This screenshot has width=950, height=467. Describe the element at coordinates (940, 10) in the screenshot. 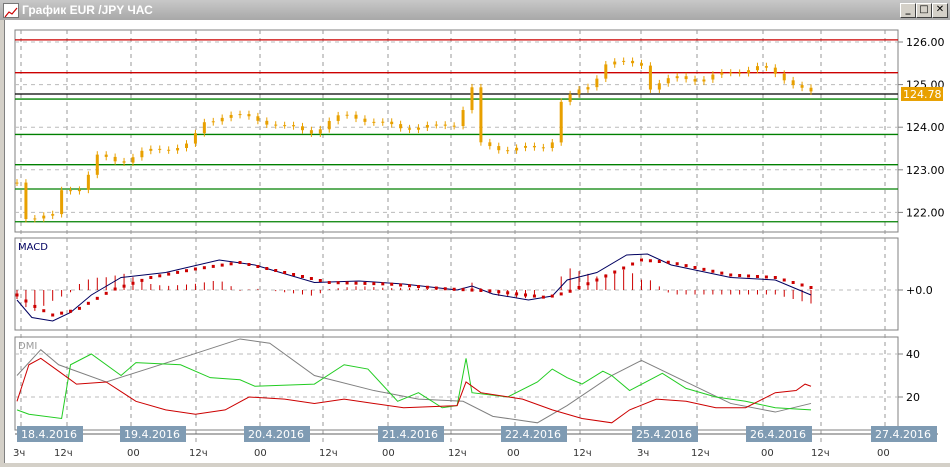

I see `close-button: ✕` at that location.